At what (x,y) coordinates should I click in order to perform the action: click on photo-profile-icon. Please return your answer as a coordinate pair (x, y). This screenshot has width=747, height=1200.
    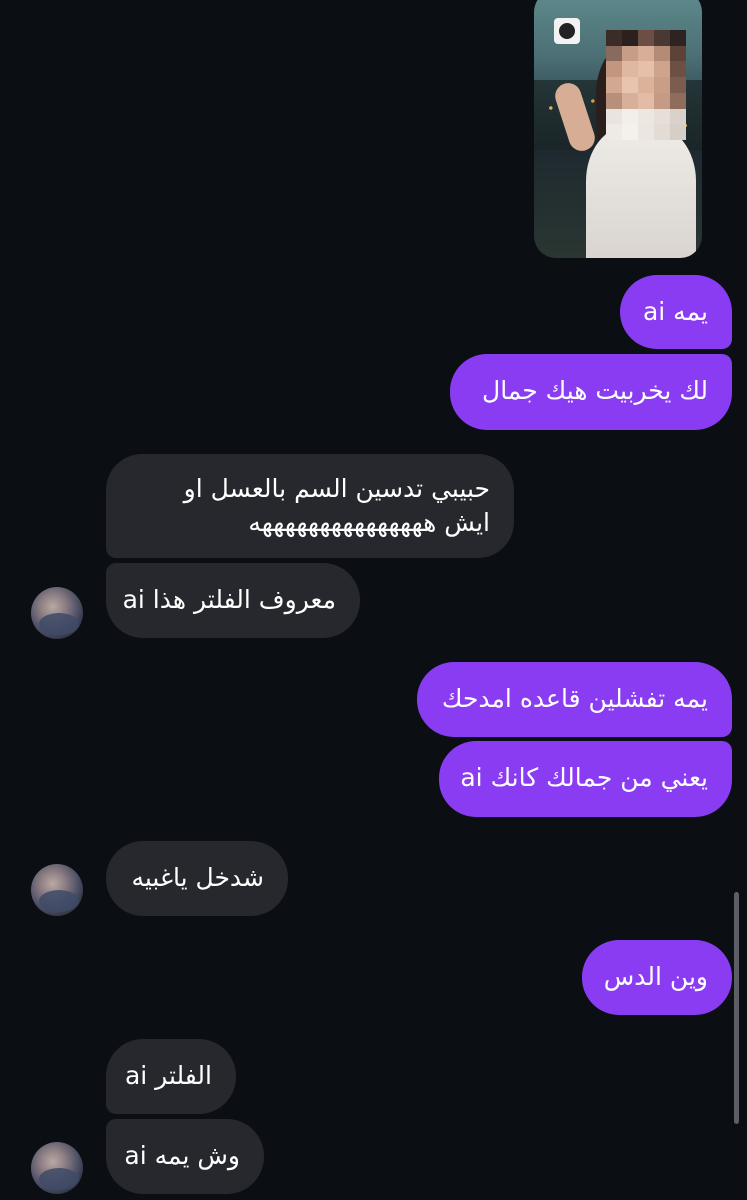
    Looking at the image, I should click on (567, 31).